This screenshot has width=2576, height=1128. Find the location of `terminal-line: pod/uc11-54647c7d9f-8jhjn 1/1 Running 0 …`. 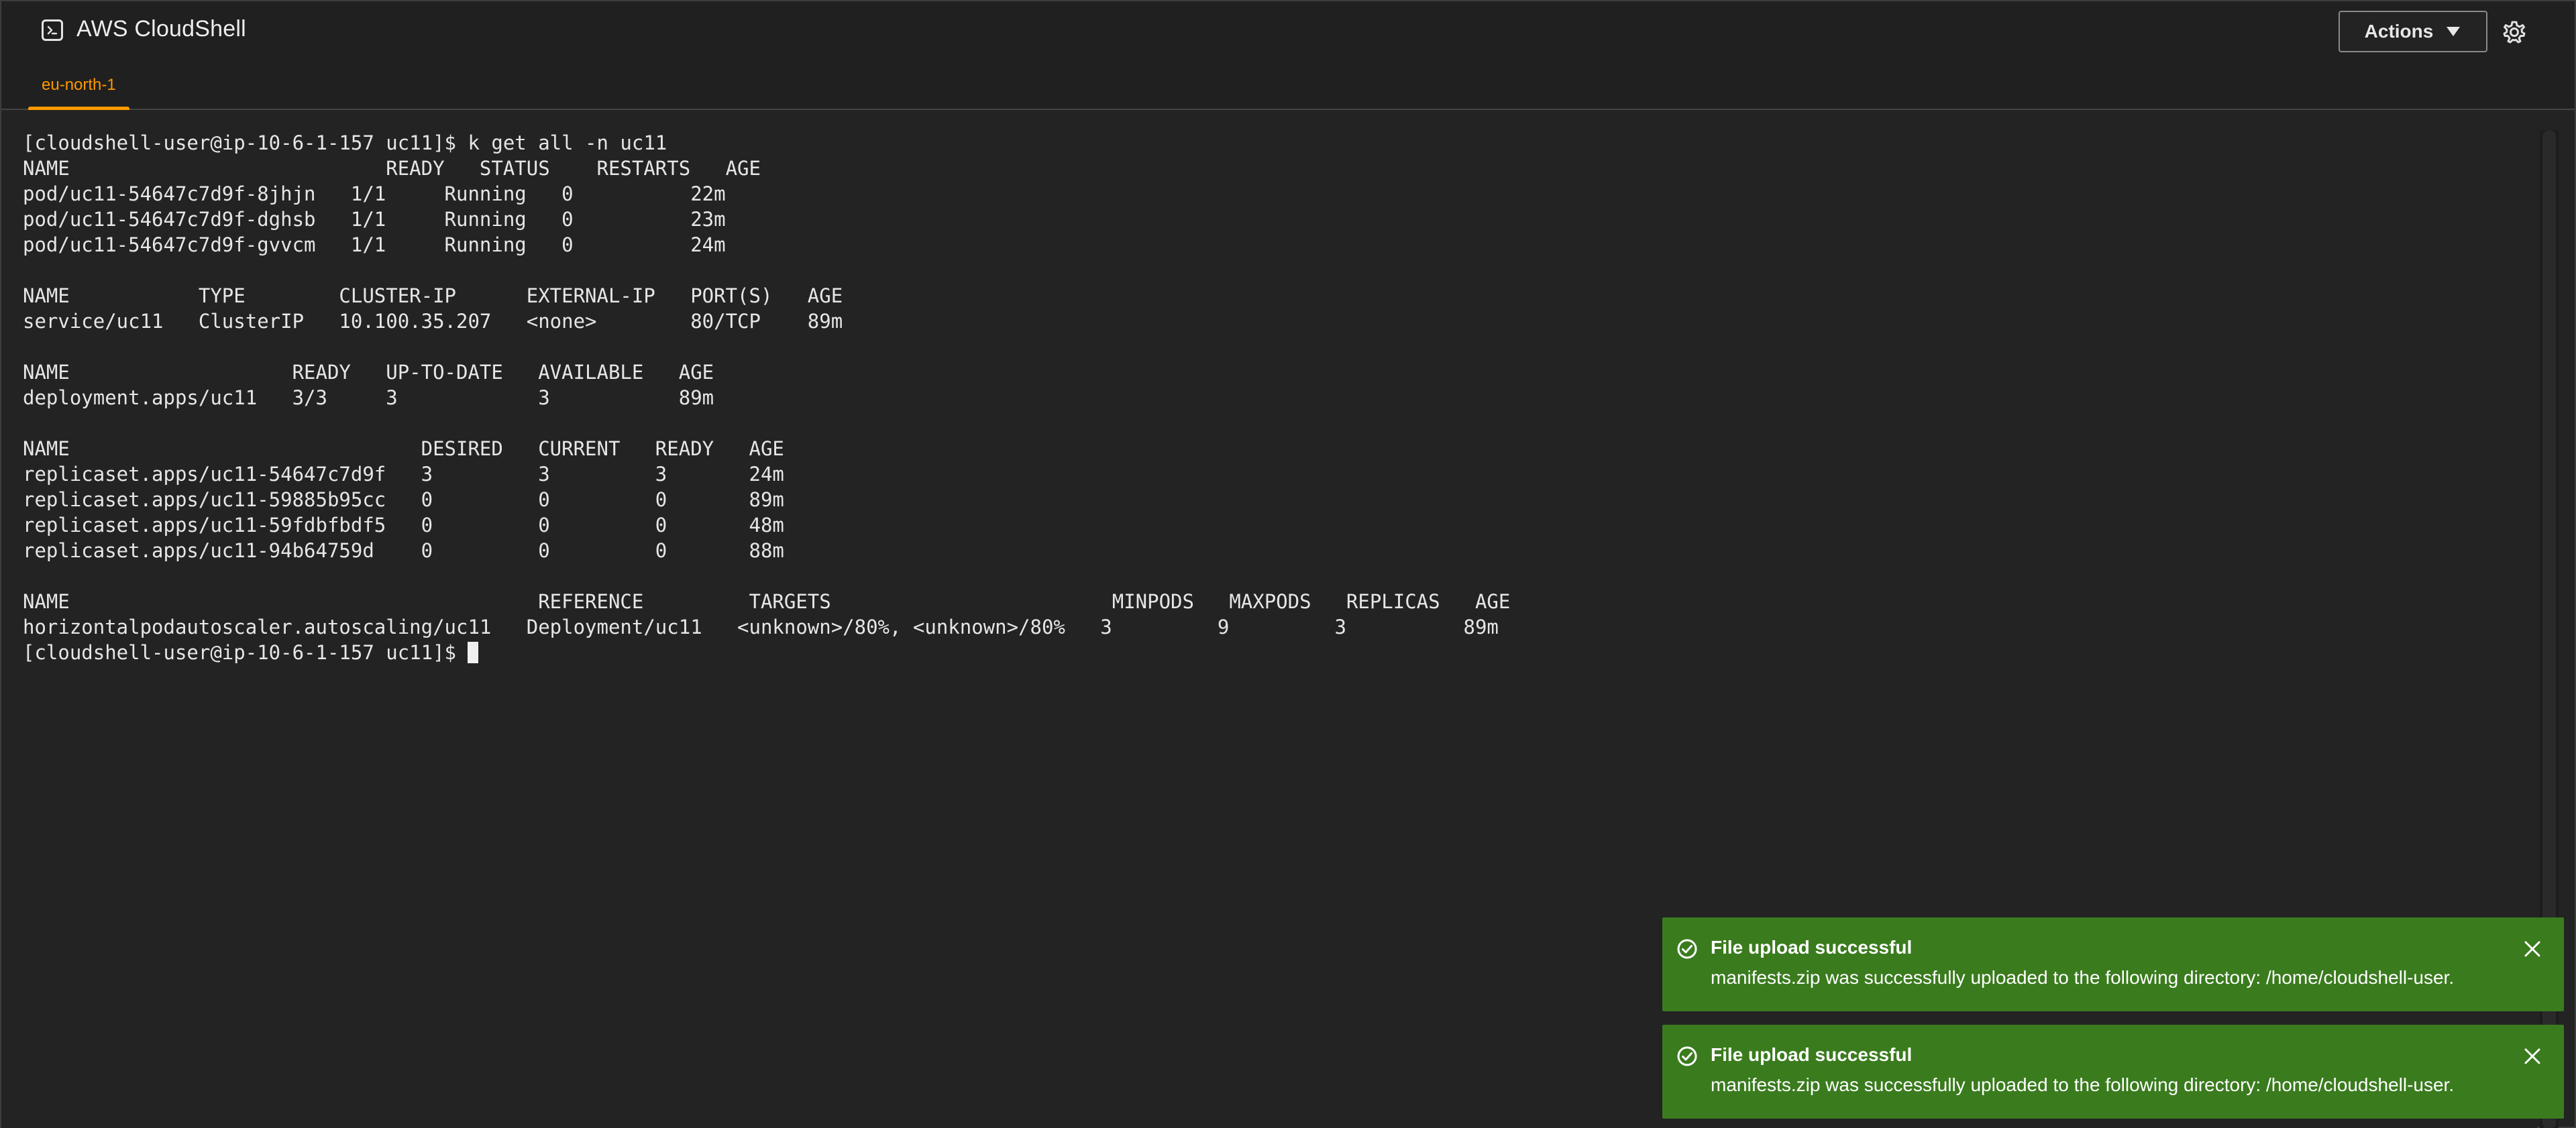

terminal-line: pod/uc11-54647c7d9f-8jhjn 1/1 Running 0 … is located at coordinates (374, 193).